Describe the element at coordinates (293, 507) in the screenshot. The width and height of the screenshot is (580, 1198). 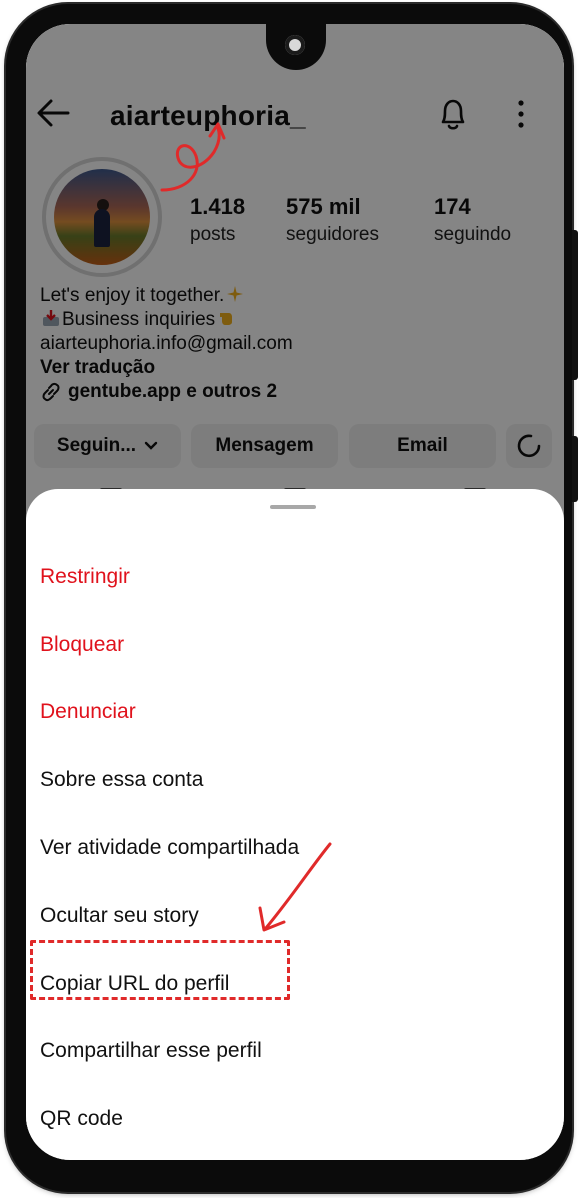
I see `sheet-drag-handle` at that location.